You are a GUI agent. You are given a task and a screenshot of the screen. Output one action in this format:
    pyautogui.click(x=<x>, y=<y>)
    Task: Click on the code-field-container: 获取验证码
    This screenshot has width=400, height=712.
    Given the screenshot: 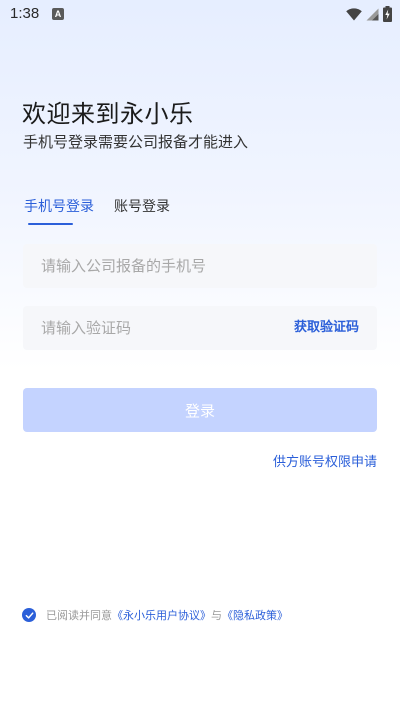 What is the action you would take?
    pyautogui.click(x=200, y=328)
    